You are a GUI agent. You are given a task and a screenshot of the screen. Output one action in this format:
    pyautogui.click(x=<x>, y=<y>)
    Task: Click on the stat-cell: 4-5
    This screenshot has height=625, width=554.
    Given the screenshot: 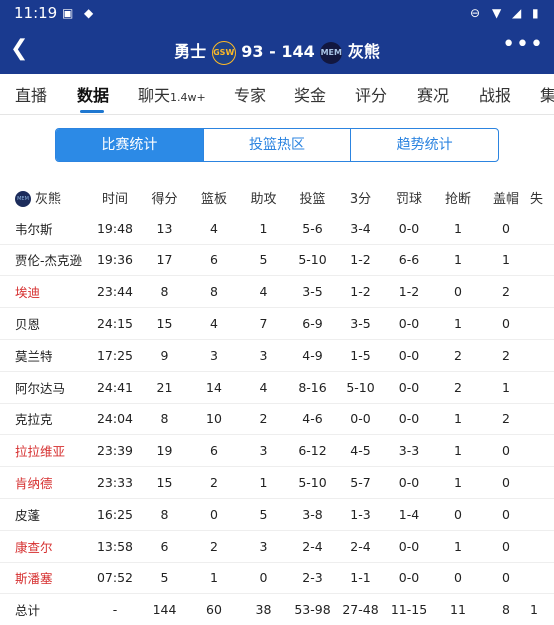 What is the action you would take?
    pyautogui.click(x=360, y=451)
    